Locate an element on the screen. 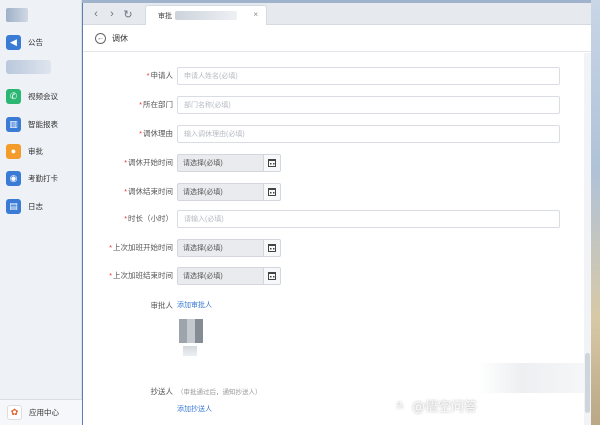  last-overtime-end-label-text: 上次加班结束时间 is located at coordinates (143, 275).